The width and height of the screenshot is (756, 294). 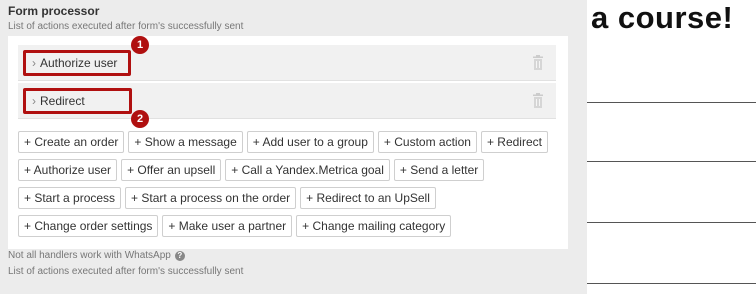 What do you see at coordinates (88, 226) in the screenshot?
I see `add-change-order-settings-button: + Change order settings` at bounding box center [88, 226].